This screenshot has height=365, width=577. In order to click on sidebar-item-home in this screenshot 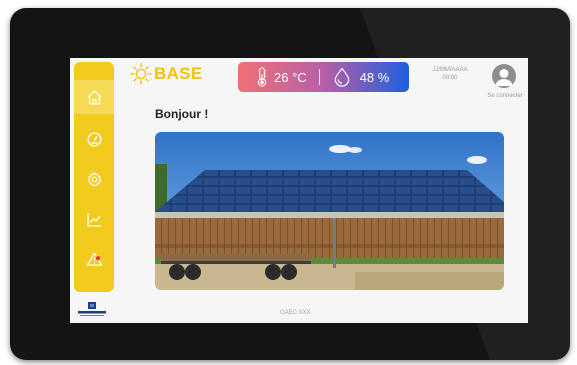, I will do `click(94, 97)`.